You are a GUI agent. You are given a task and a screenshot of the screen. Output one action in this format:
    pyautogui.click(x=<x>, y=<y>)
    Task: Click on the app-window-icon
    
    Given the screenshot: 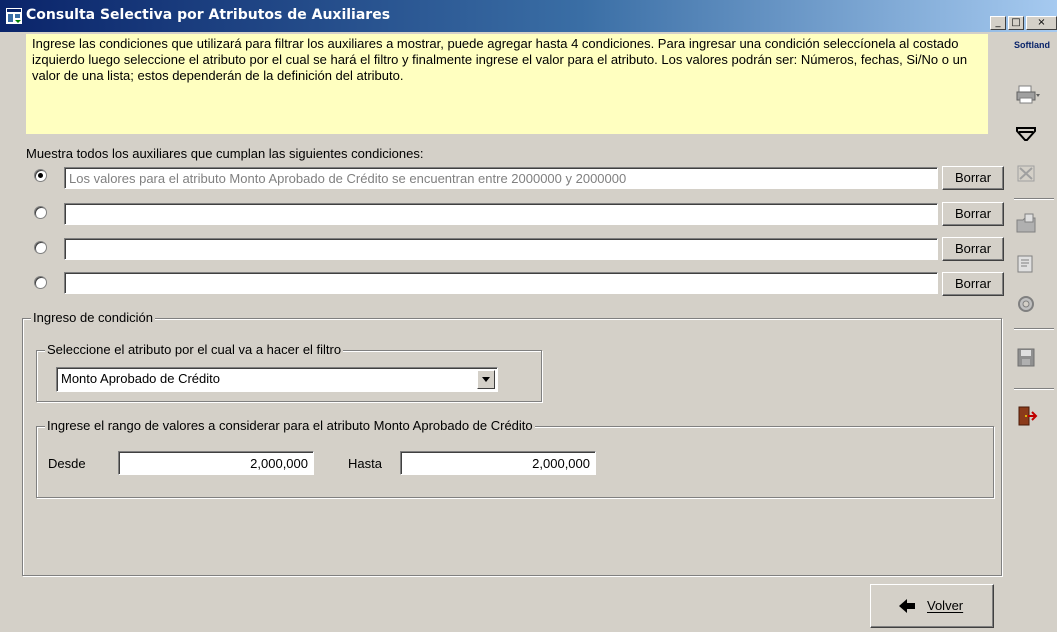 What is the action you would take?
    pyautogui.click(x=14, y=16)
    